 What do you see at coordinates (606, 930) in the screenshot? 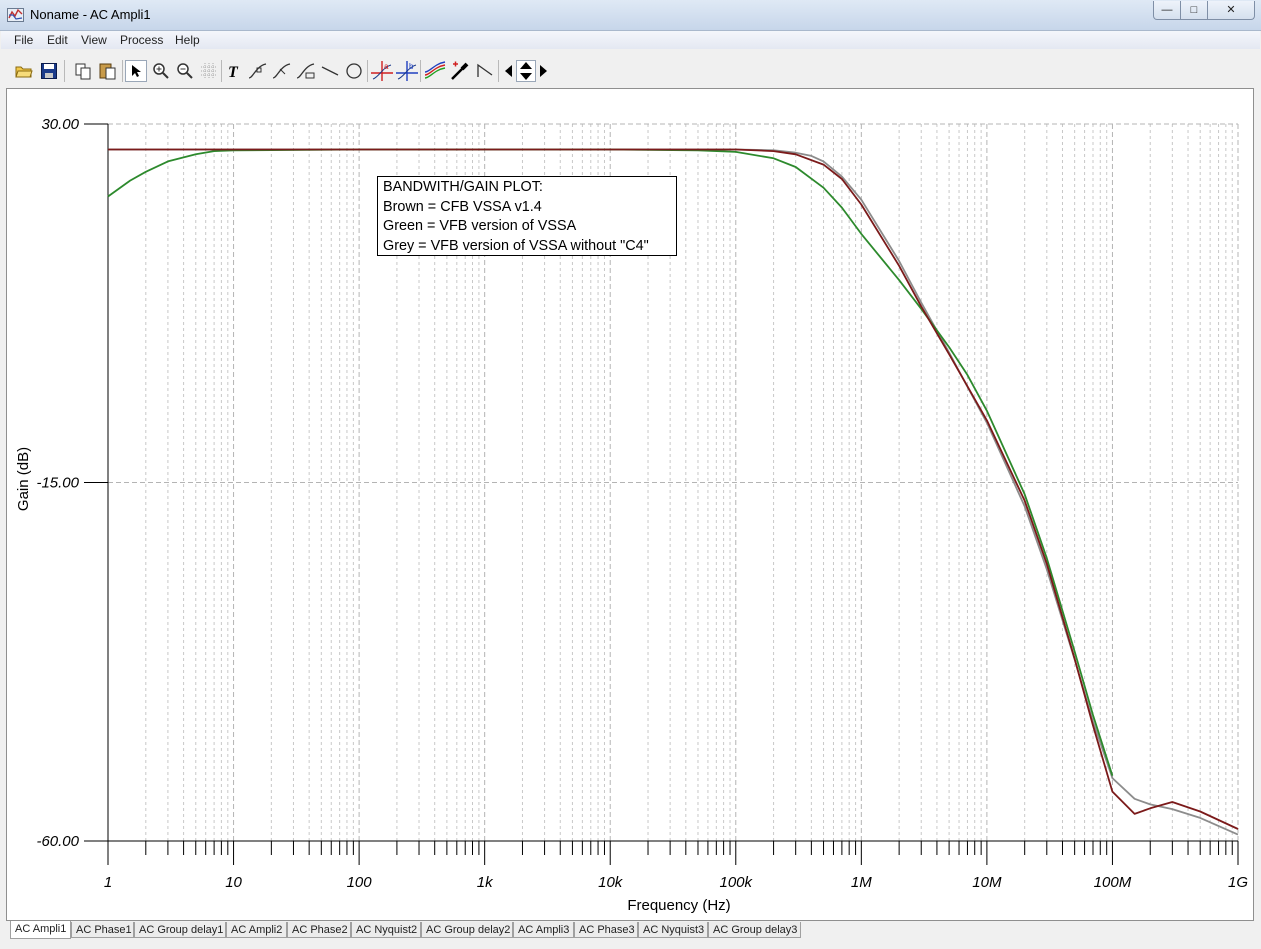
I see `tab-ac-phase3: AC Phase3` at bounding box center [606, 930].